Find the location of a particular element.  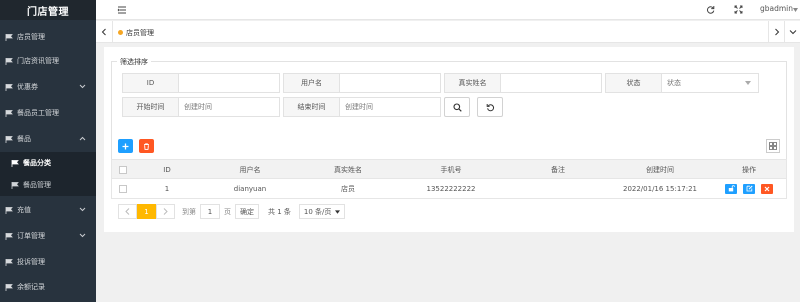

edit-icon is located at coordinates (749, 188).